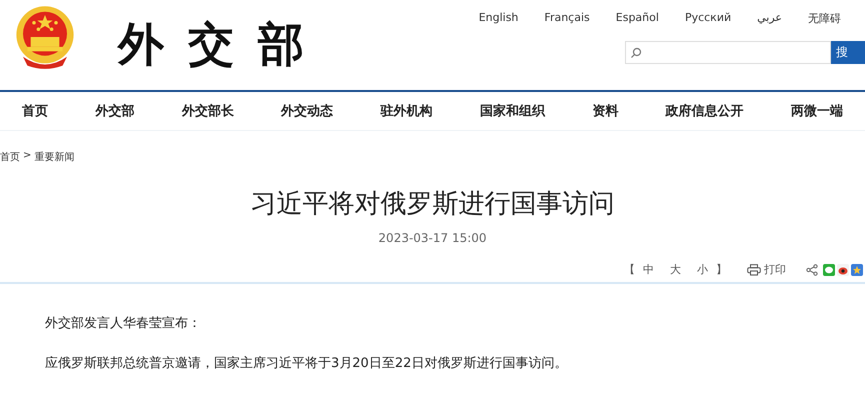 The image size is (865, 400). What do you see at coordinates (769, 18) in the screenshot?
I see `language-link: عربي` at bounding box center [769, 18].